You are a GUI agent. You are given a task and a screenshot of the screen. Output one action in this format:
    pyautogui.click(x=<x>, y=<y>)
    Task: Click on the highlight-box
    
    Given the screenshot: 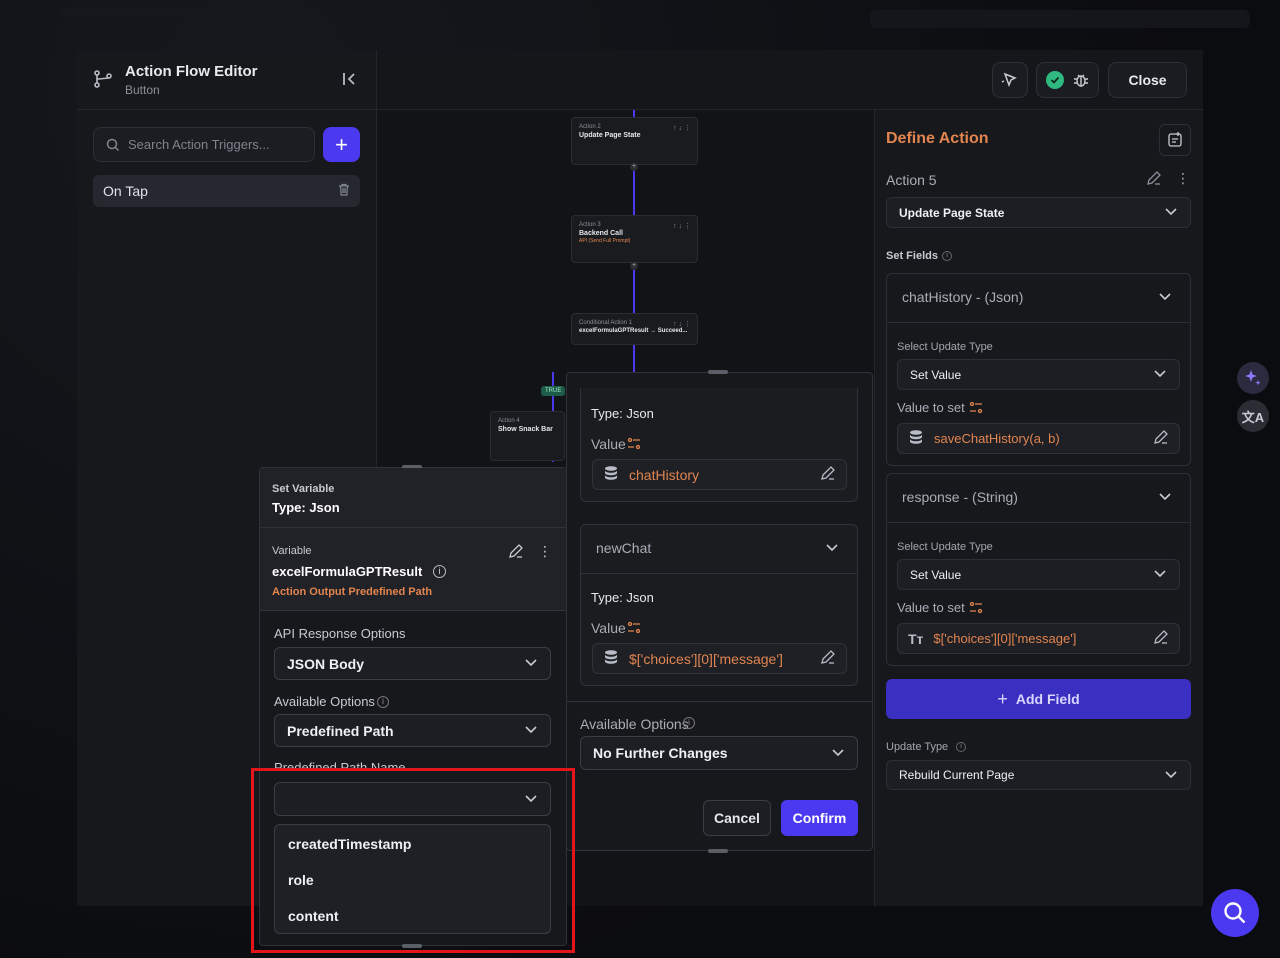 What is the action you would take?
    pyautogui.click(x=413, y=860)
    